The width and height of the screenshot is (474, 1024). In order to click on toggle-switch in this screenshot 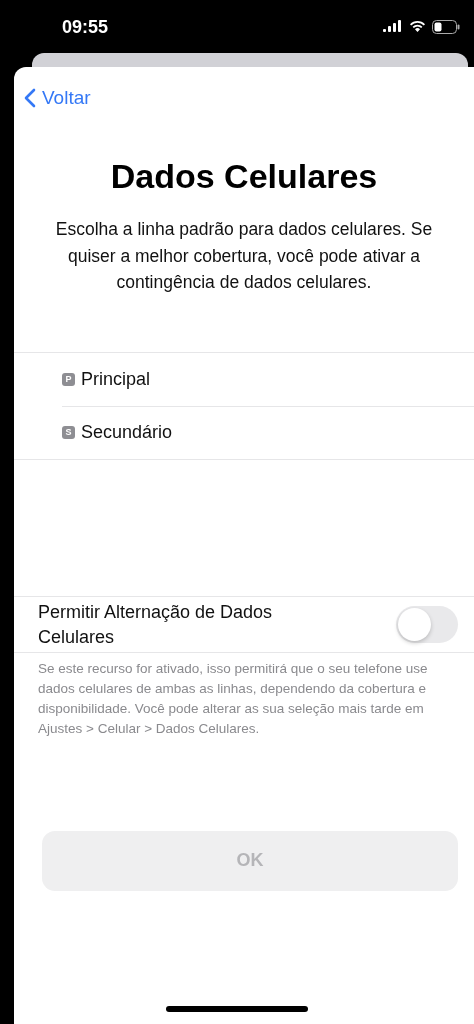, I will do `click(427, 624)`.